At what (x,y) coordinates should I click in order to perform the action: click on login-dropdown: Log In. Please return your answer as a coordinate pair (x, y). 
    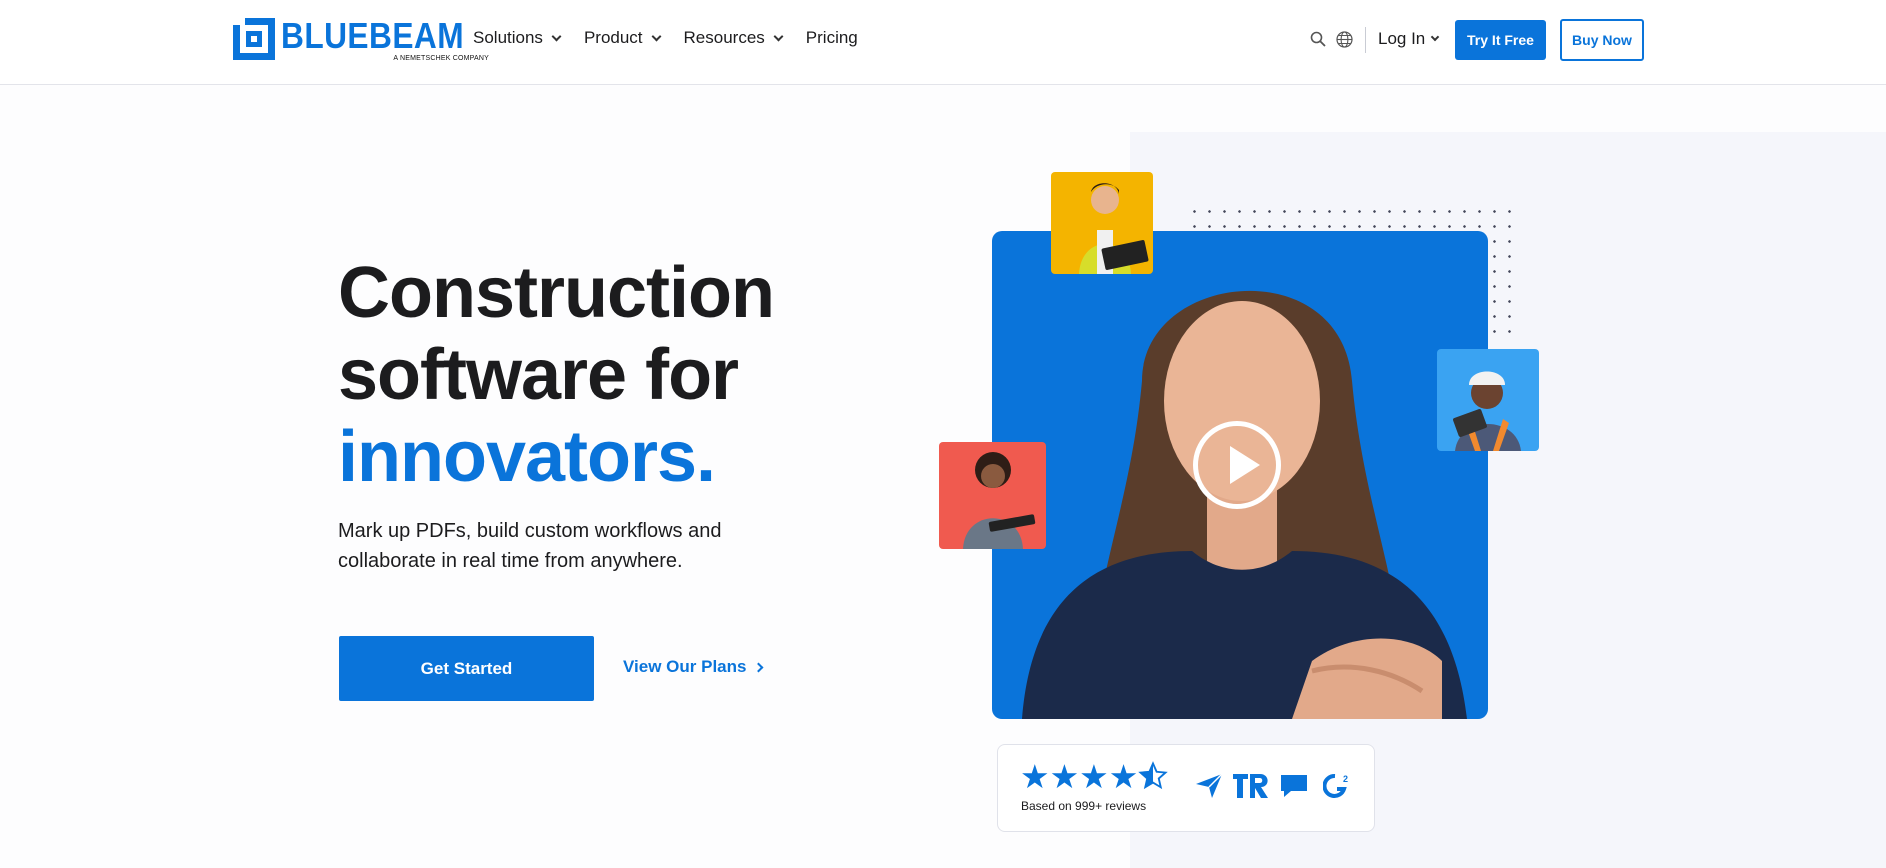
    Looking at the image, I should click on (1409, 39).